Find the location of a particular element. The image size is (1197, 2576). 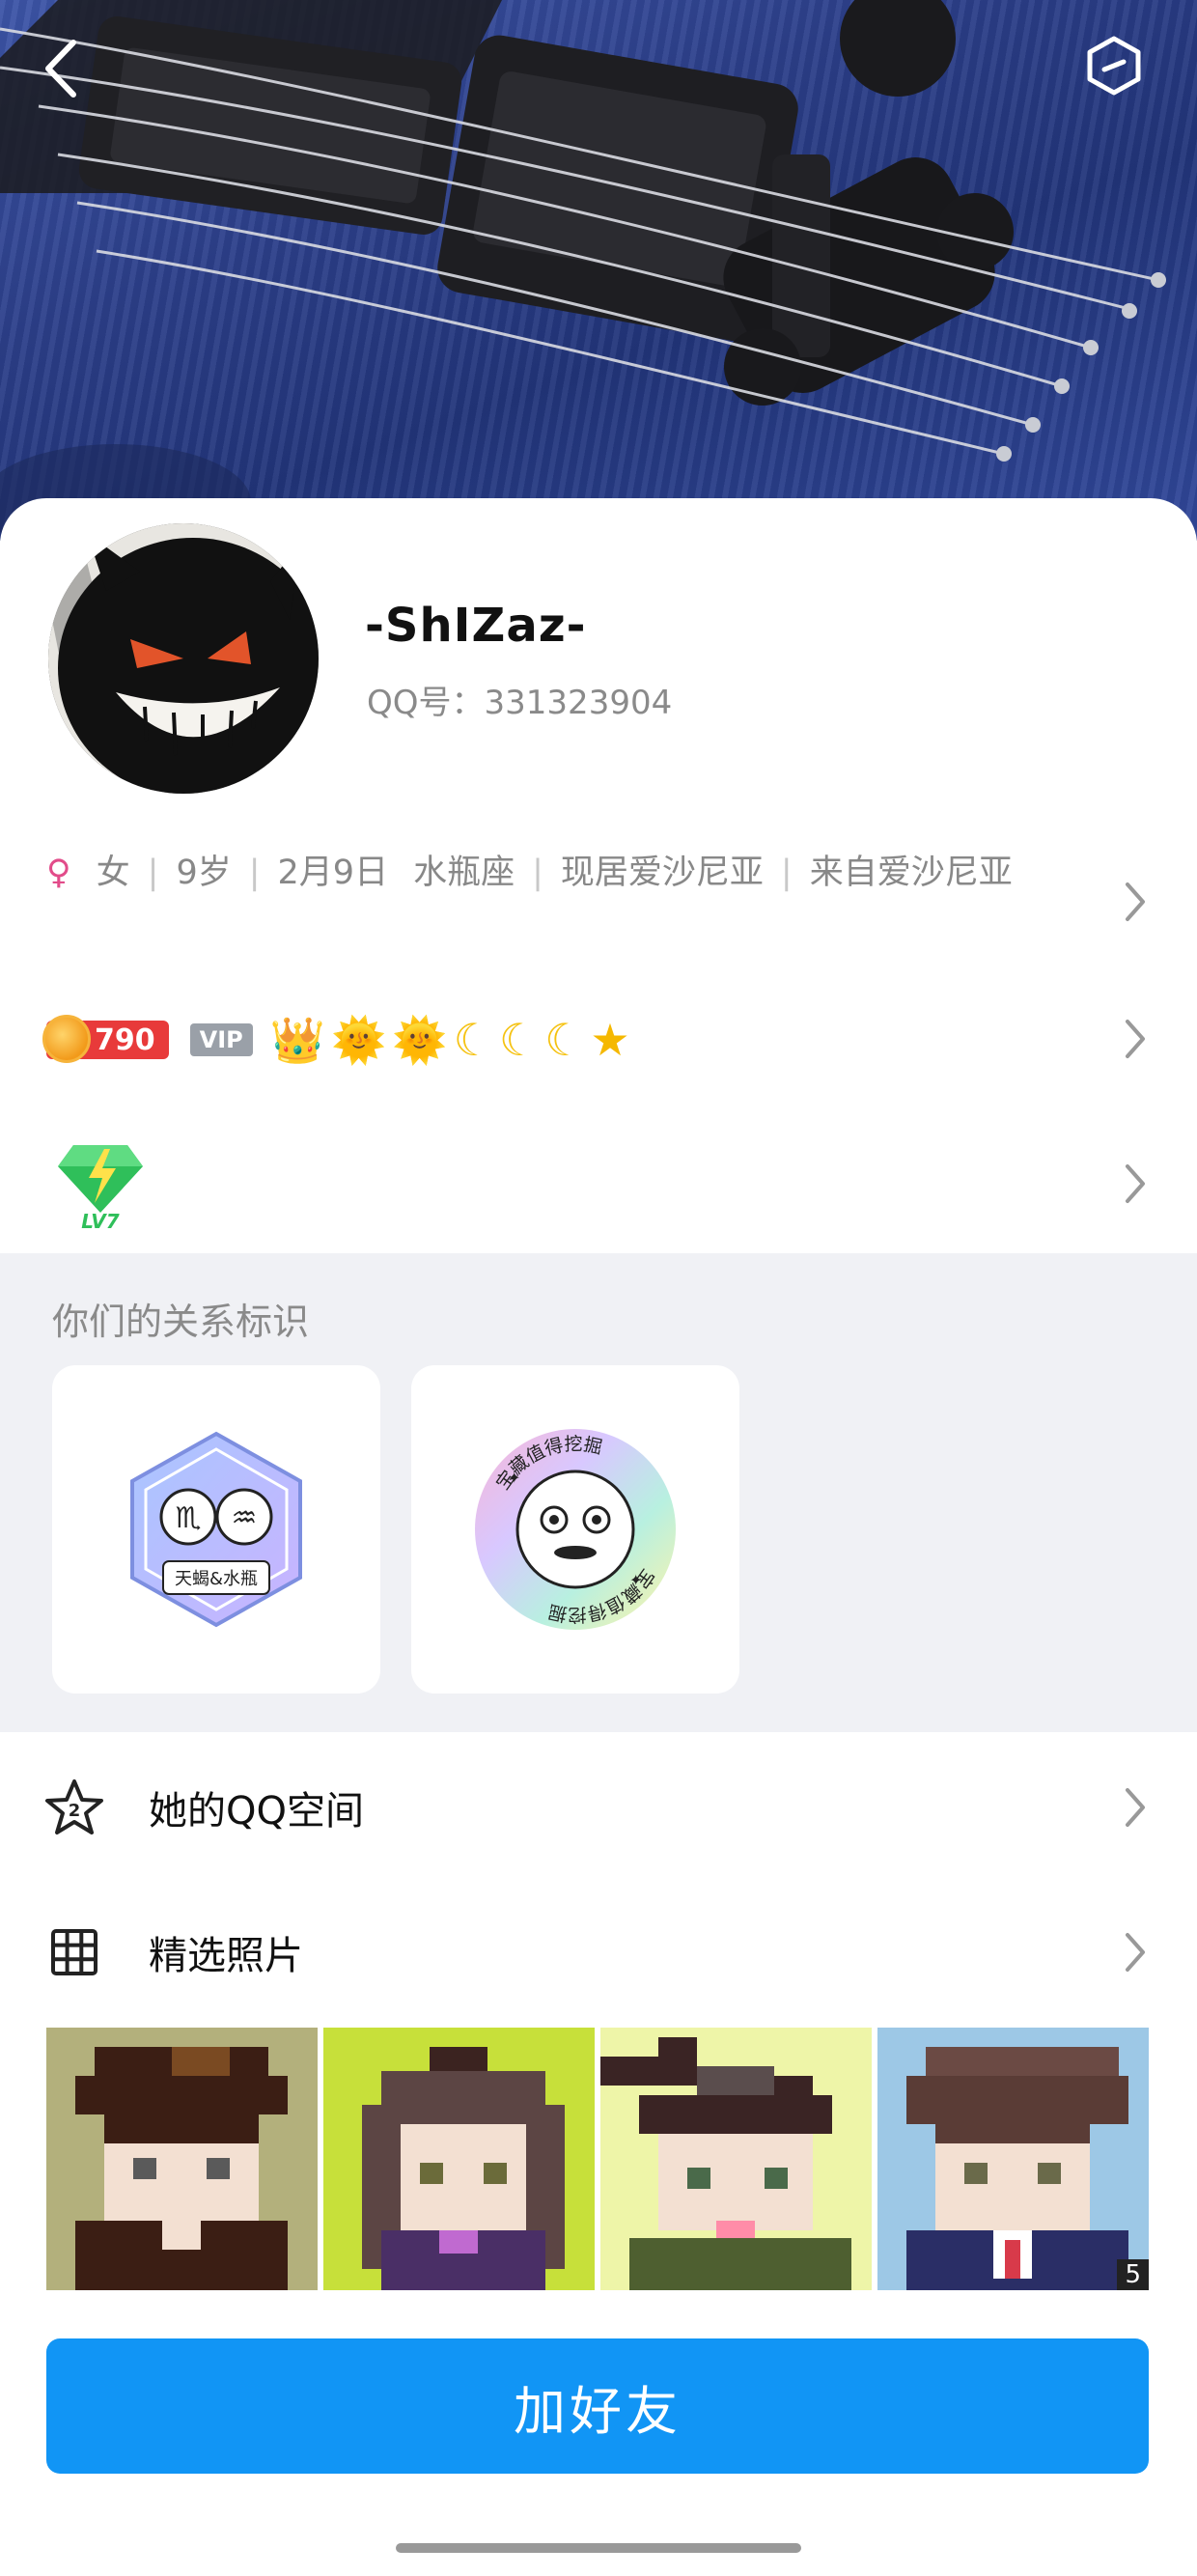

coin-badge: 790 is located at coordinates (105, 1039).